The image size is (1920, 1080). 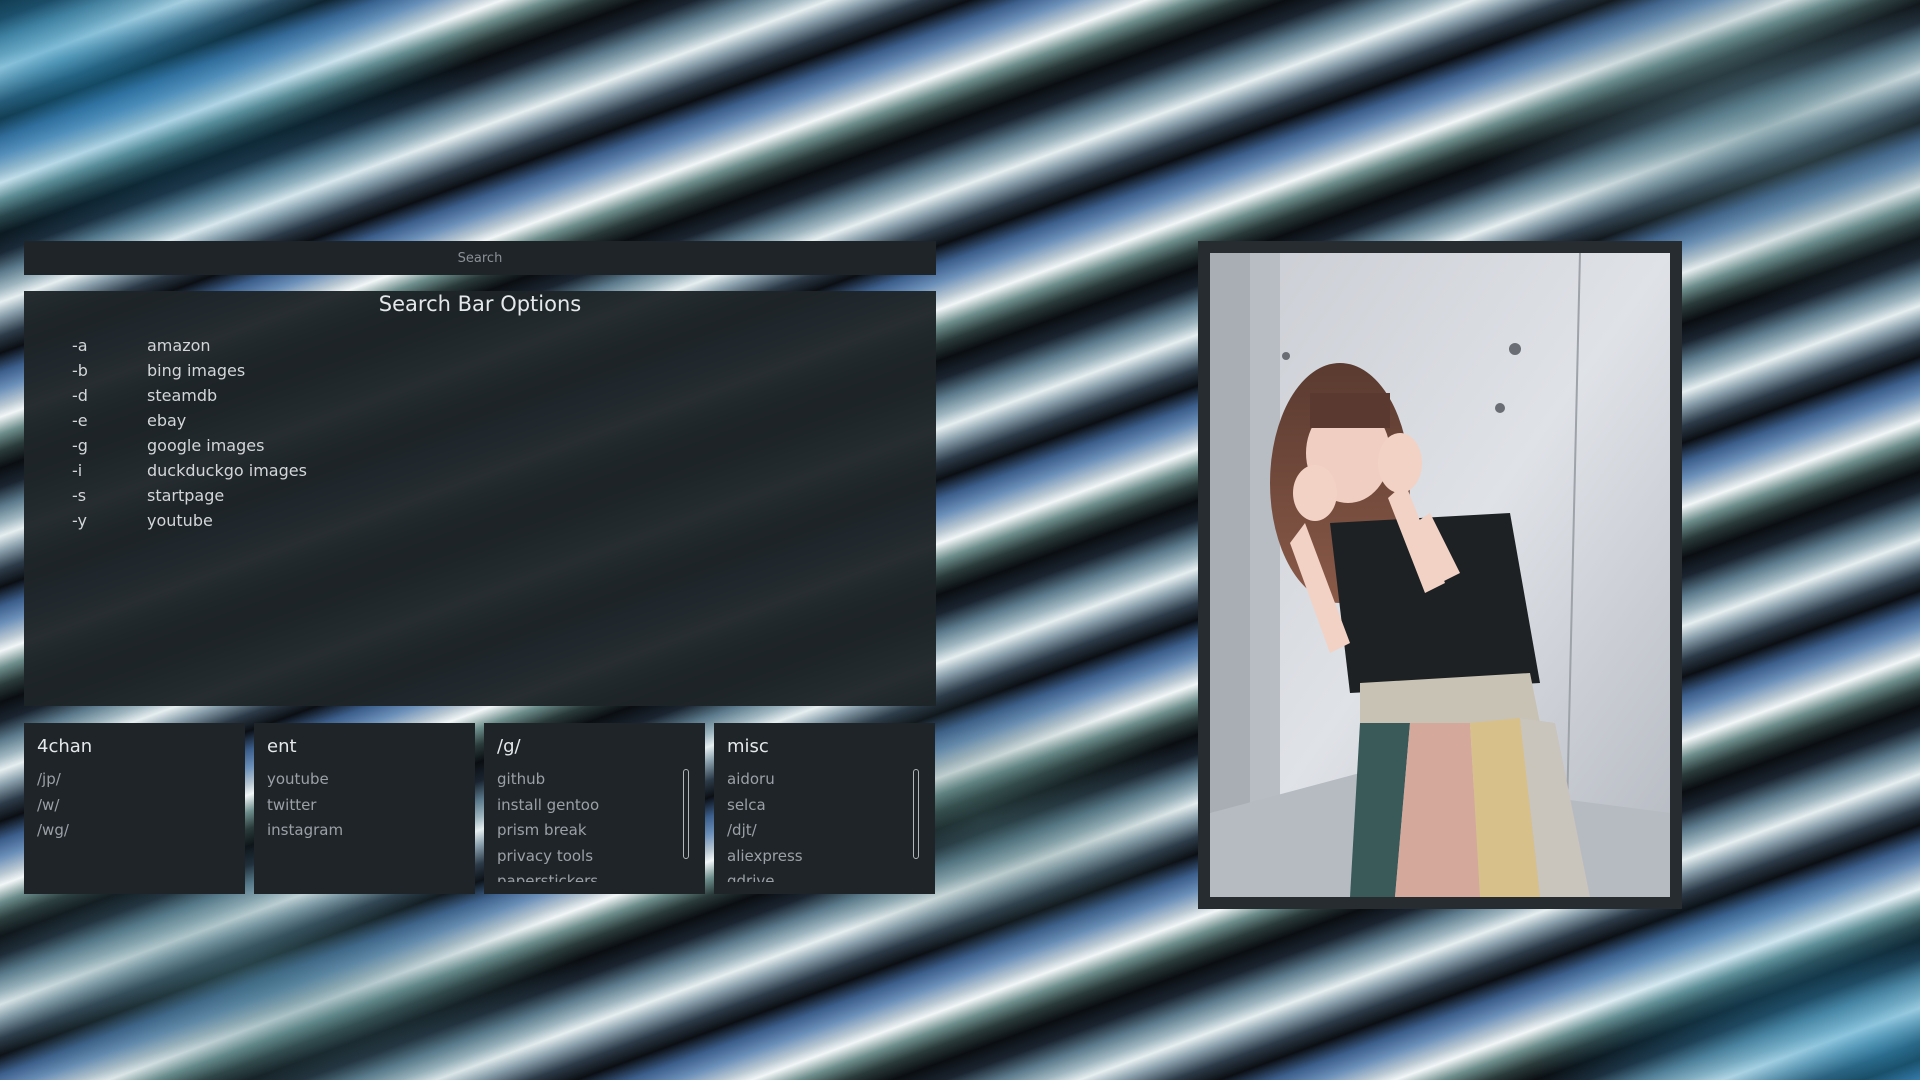 I want to click on link-selca: selca, so click(x=831, y=806).